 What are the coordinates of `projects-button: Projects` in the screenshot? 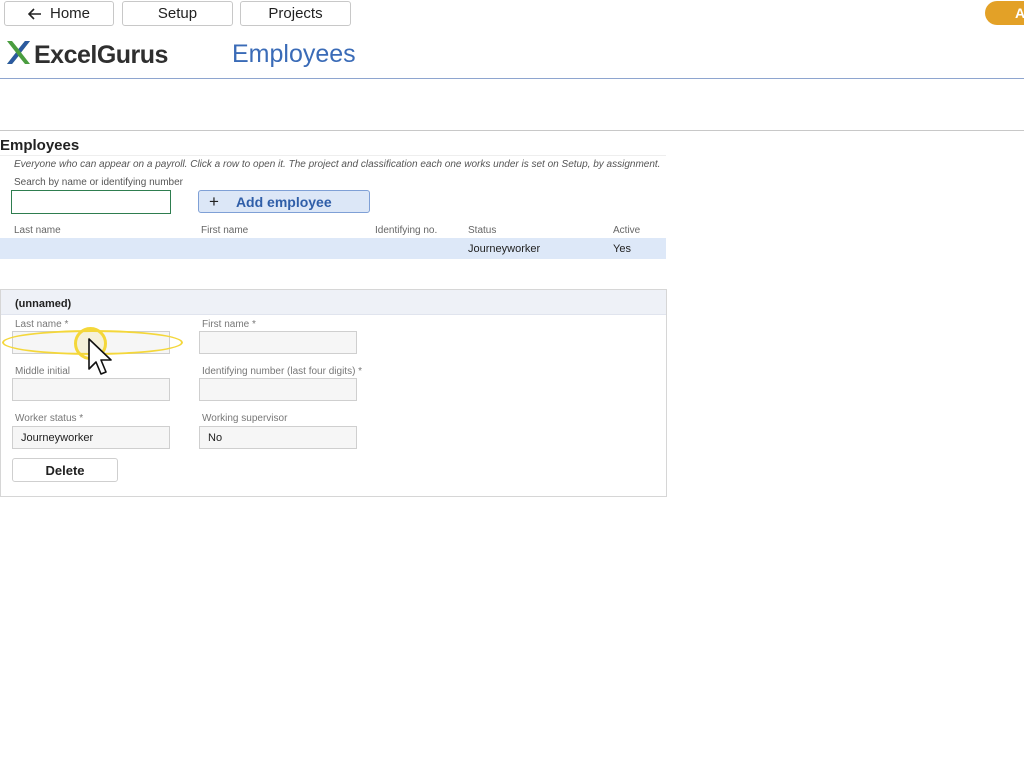 It's located at (295, 13).